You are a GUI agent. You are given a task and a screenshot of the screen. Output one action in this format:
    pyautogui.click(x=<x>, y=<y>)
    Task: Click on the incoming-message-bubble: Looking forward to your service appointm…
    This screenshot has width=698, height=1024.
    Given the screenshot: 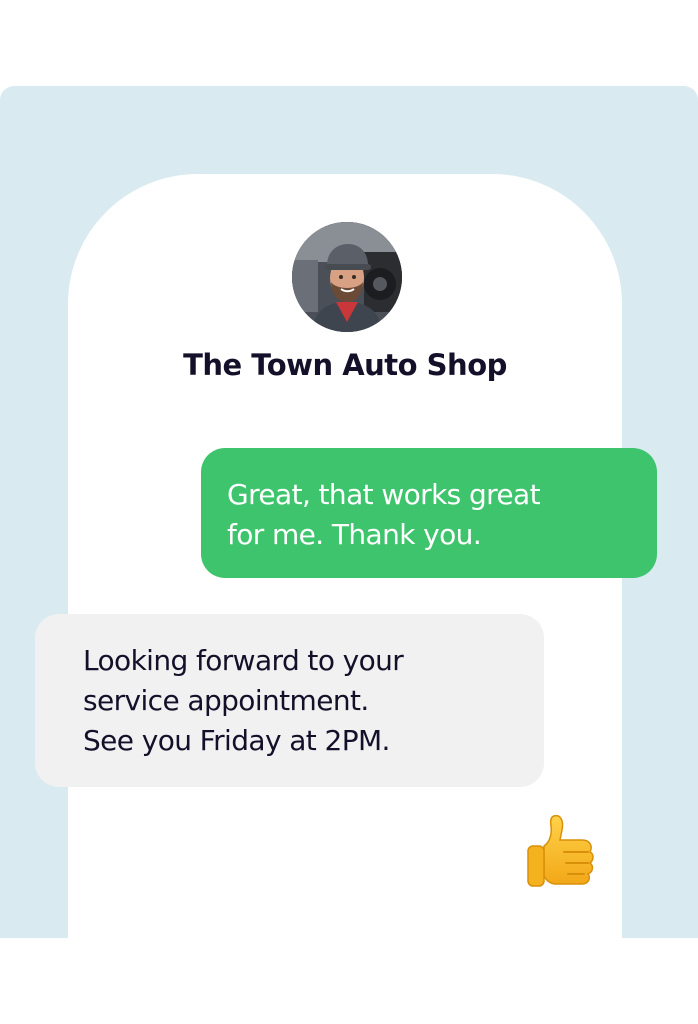 What is the action you would take?
    pyautogui.click(x=289, y=700)
    